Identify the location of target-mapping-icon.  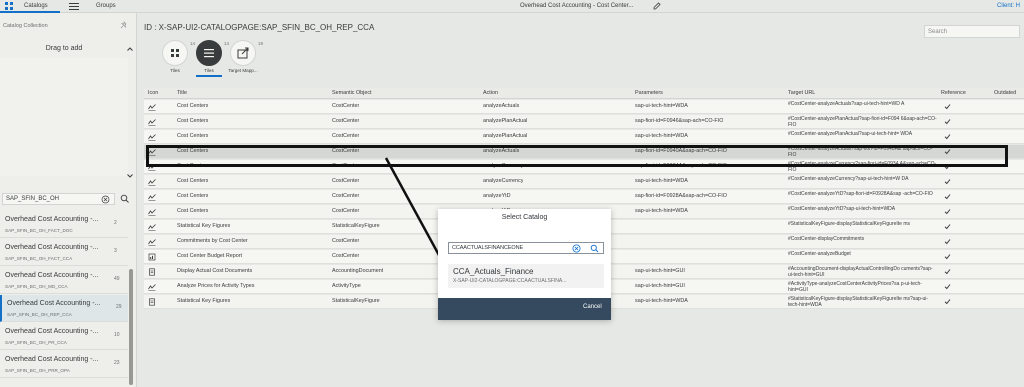
(243, 53).